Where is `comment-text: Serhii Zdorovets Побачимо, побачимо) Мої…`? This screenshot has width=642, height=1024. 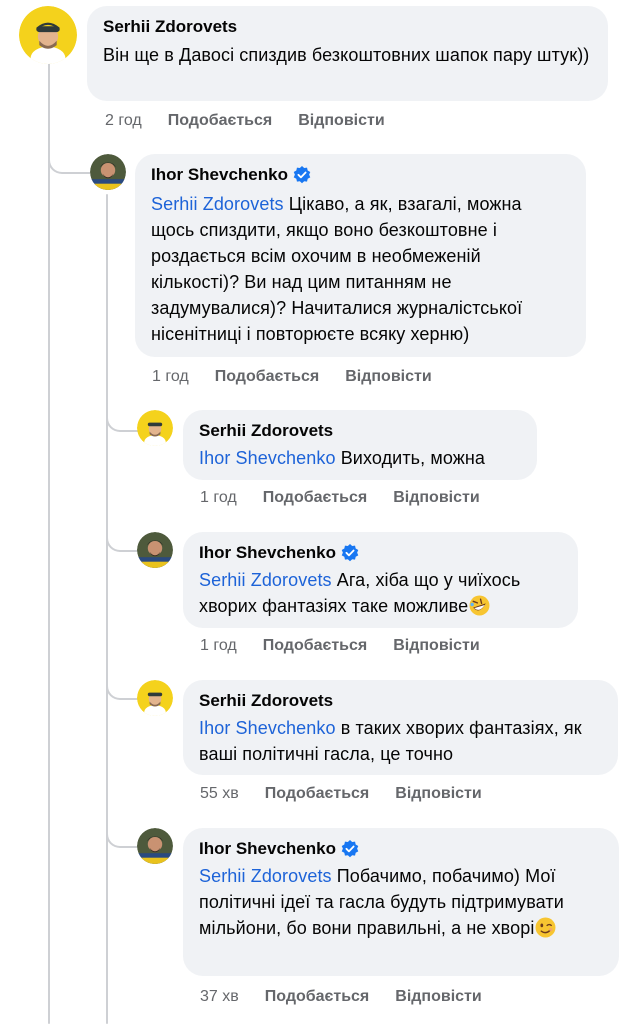
comment-text: Serhii Zdorovets Побачимо, побачимо) Мої… is located at coordinates (381, 902).